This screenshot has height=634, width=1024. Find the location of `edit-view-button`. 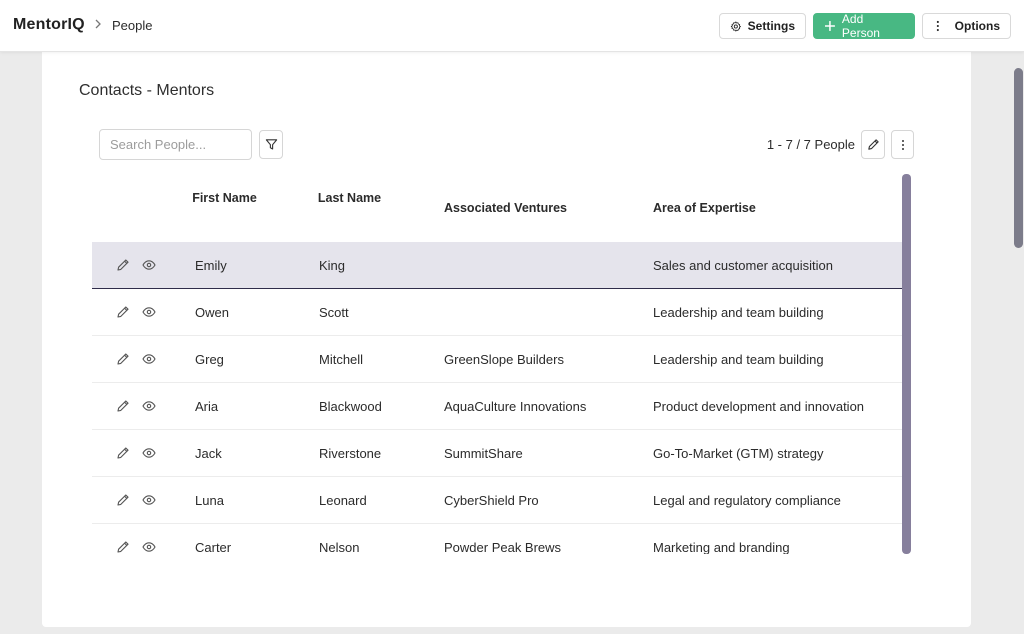

edit-view-button is located at coordinates (873, 144).